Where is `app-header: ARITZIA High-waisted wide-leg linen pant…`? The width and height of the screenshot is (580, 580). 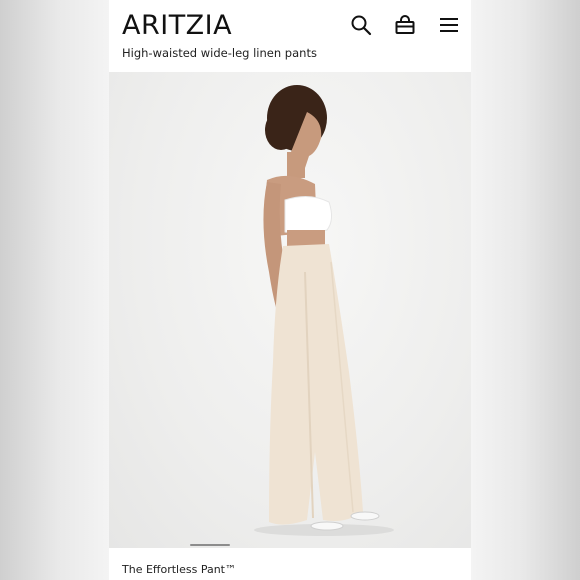 app-header: ARITZIA High-waisted wide-leg linen pant… is located at coordinates (290, 36).